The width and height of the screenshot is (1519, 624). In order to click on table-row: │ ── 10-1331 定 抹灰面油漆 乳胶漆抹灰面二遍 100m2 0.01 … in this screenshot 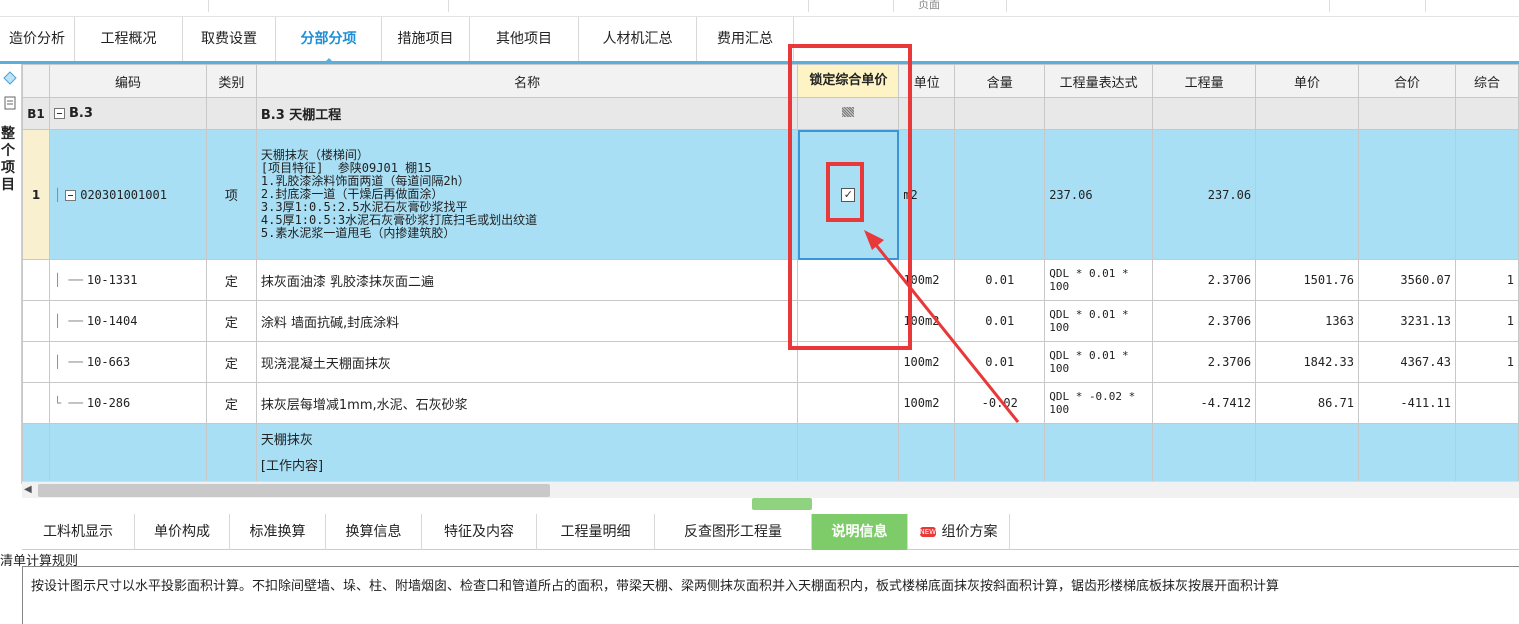, I will do `click(770, 280)`.